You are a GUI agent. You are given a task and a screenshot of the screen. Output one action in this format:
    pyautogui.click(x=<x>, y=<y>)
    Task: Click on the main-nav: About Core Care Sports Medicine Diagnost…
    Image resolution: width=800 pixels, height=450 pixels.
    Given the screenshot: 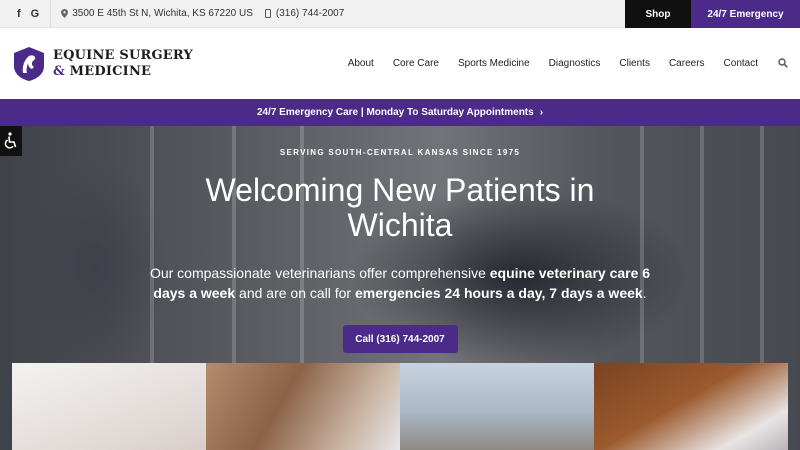 What is the action you would take?
    pyautogui.click(x=543, y=63)
    